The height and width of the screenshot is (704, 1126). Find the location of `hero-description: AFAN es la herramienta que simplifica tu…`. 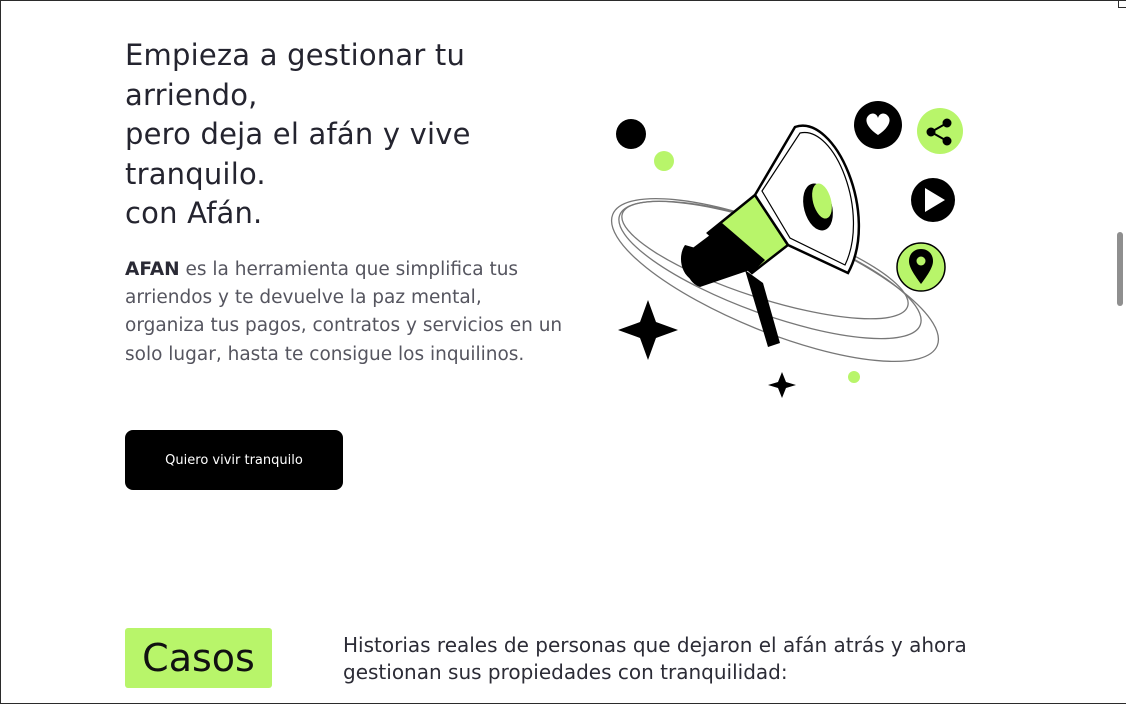

hero-description: AFAN es la herramienta que simplifica tu… is located at coordinates (345, 312).